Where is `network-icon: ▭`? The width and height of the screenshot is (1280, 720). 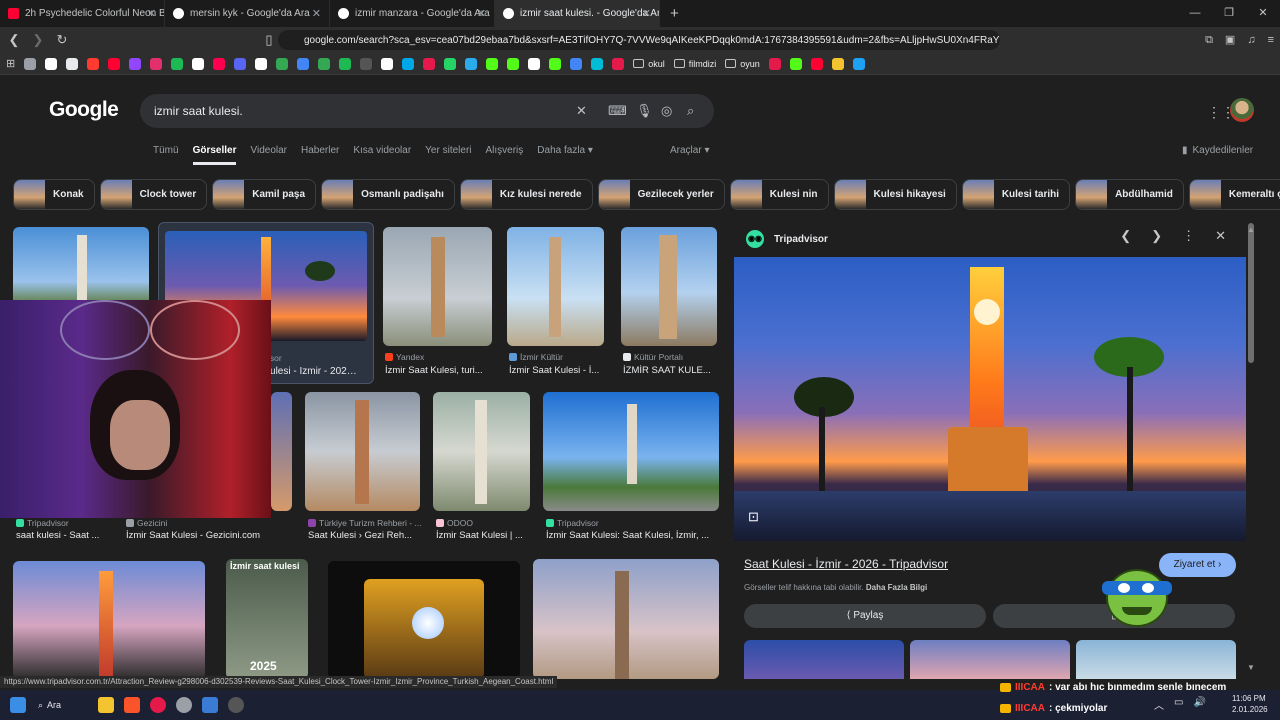
network-icon: ▭ is located at coordinates (1178, 704).